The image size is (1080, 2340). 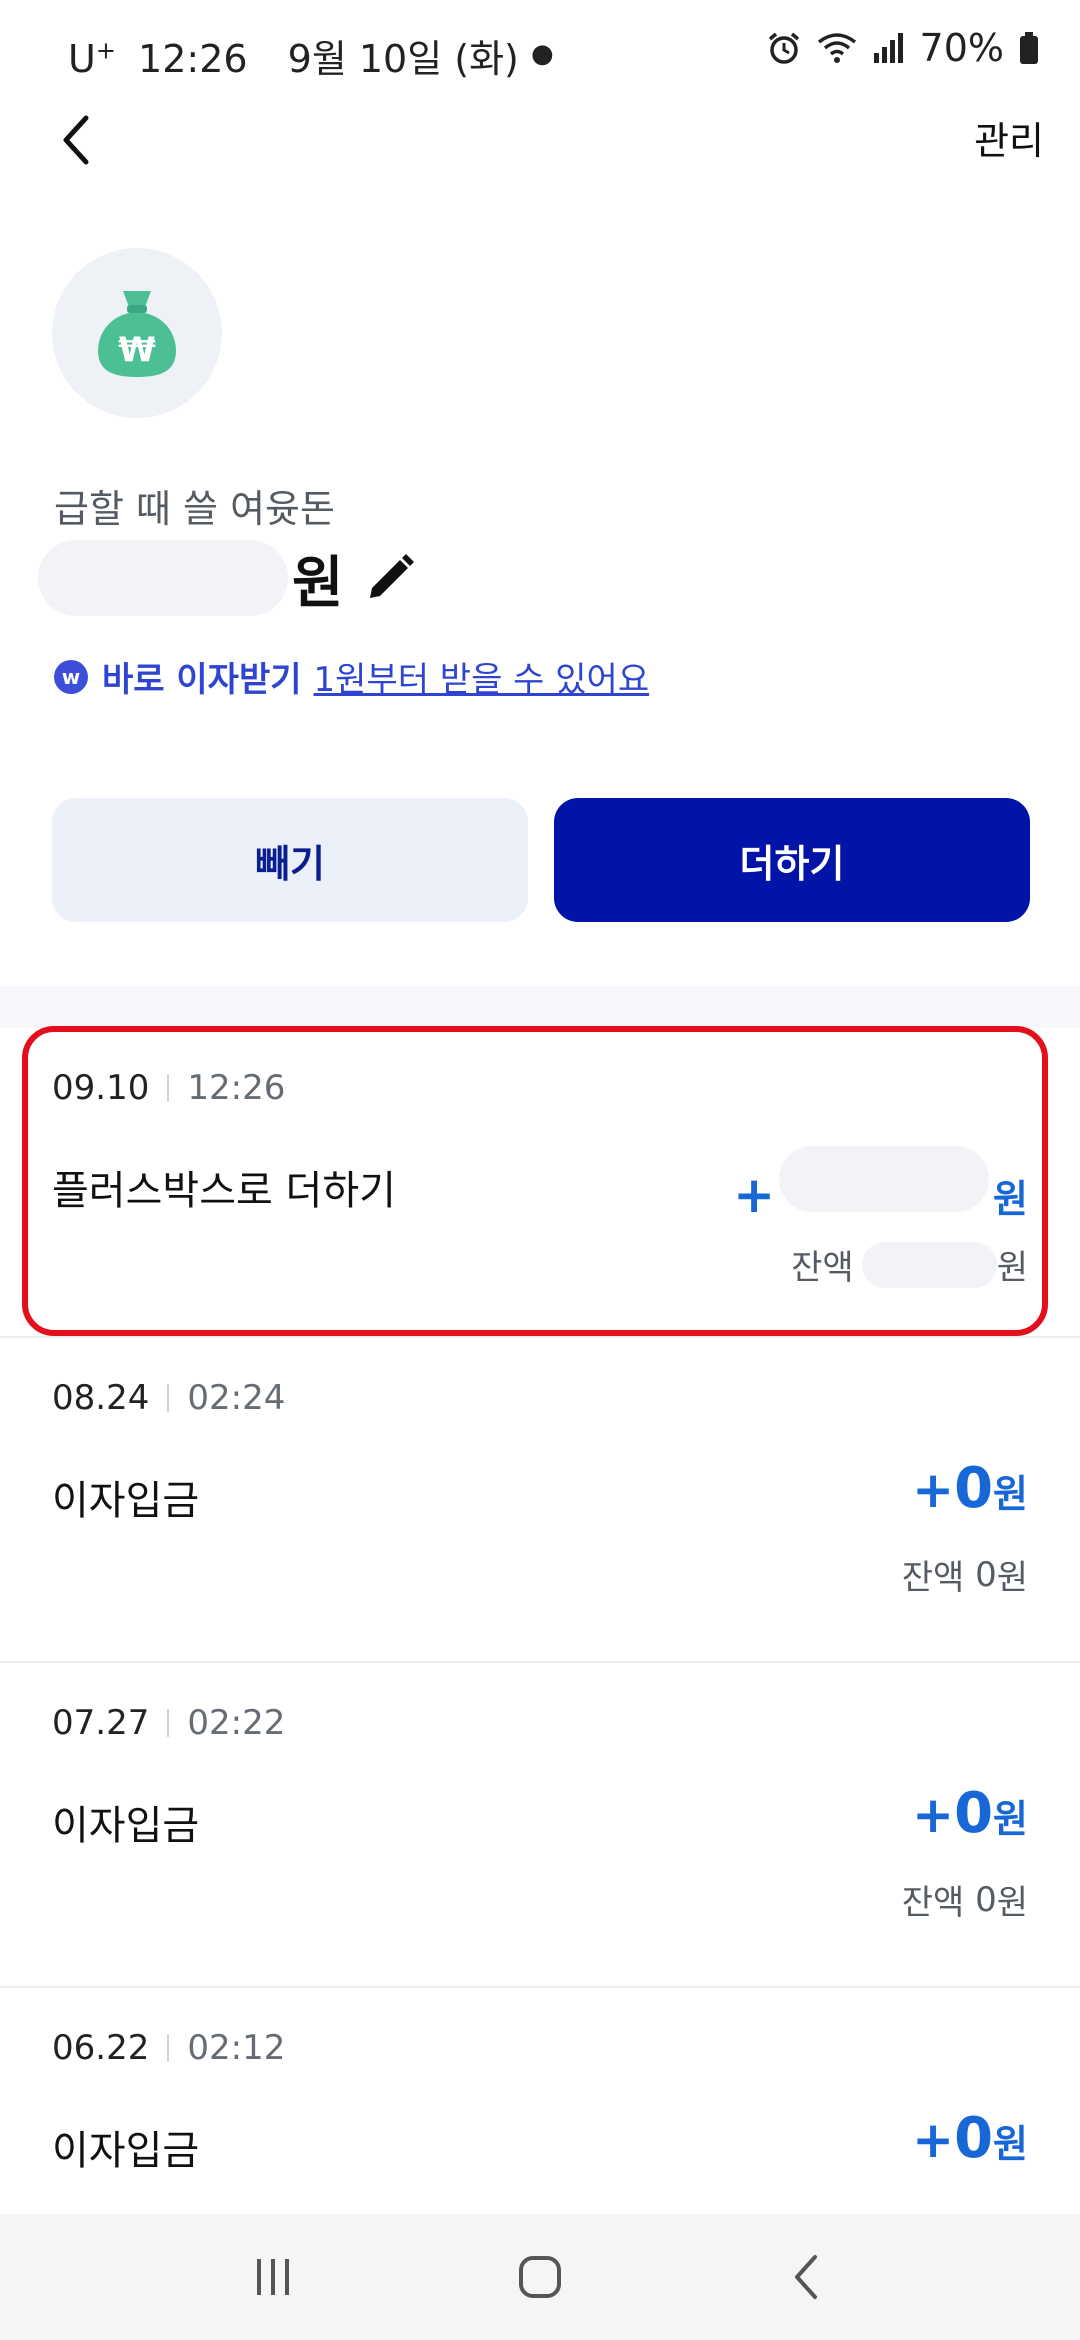 What do you see at coordinates (202, 680) in the screenshot?
I see `instant-interest-title: 바로 이자받기` at bounding box center [202, 680].